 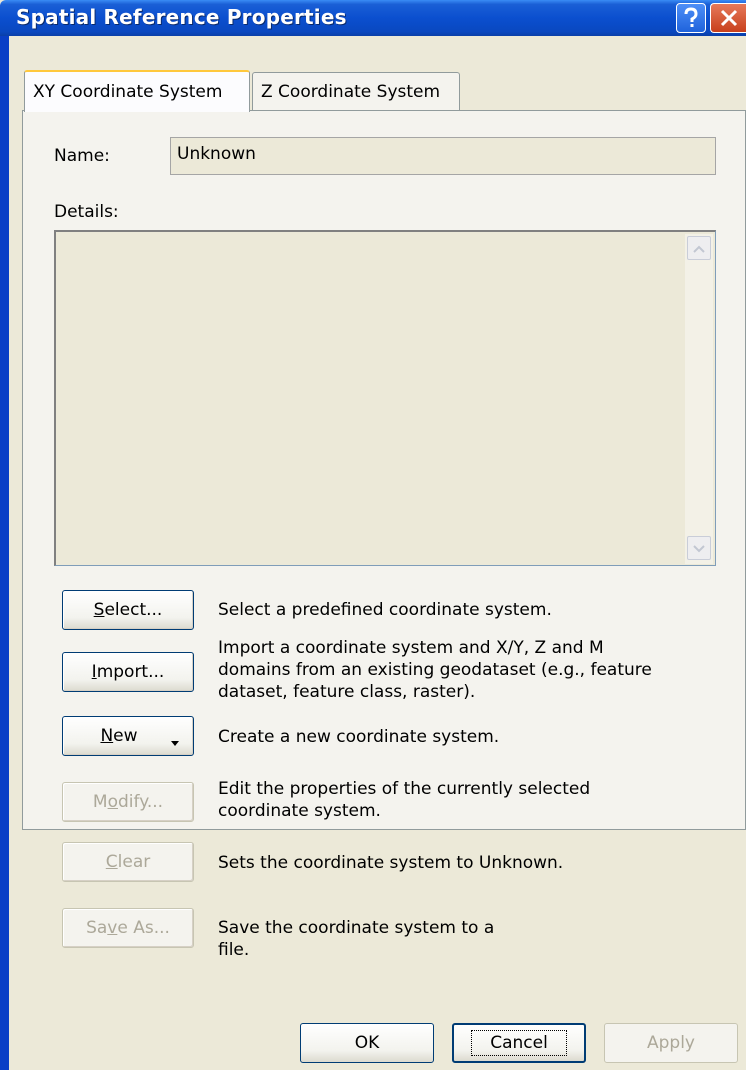 I want to click on close-button, so click(x=728, y=18).